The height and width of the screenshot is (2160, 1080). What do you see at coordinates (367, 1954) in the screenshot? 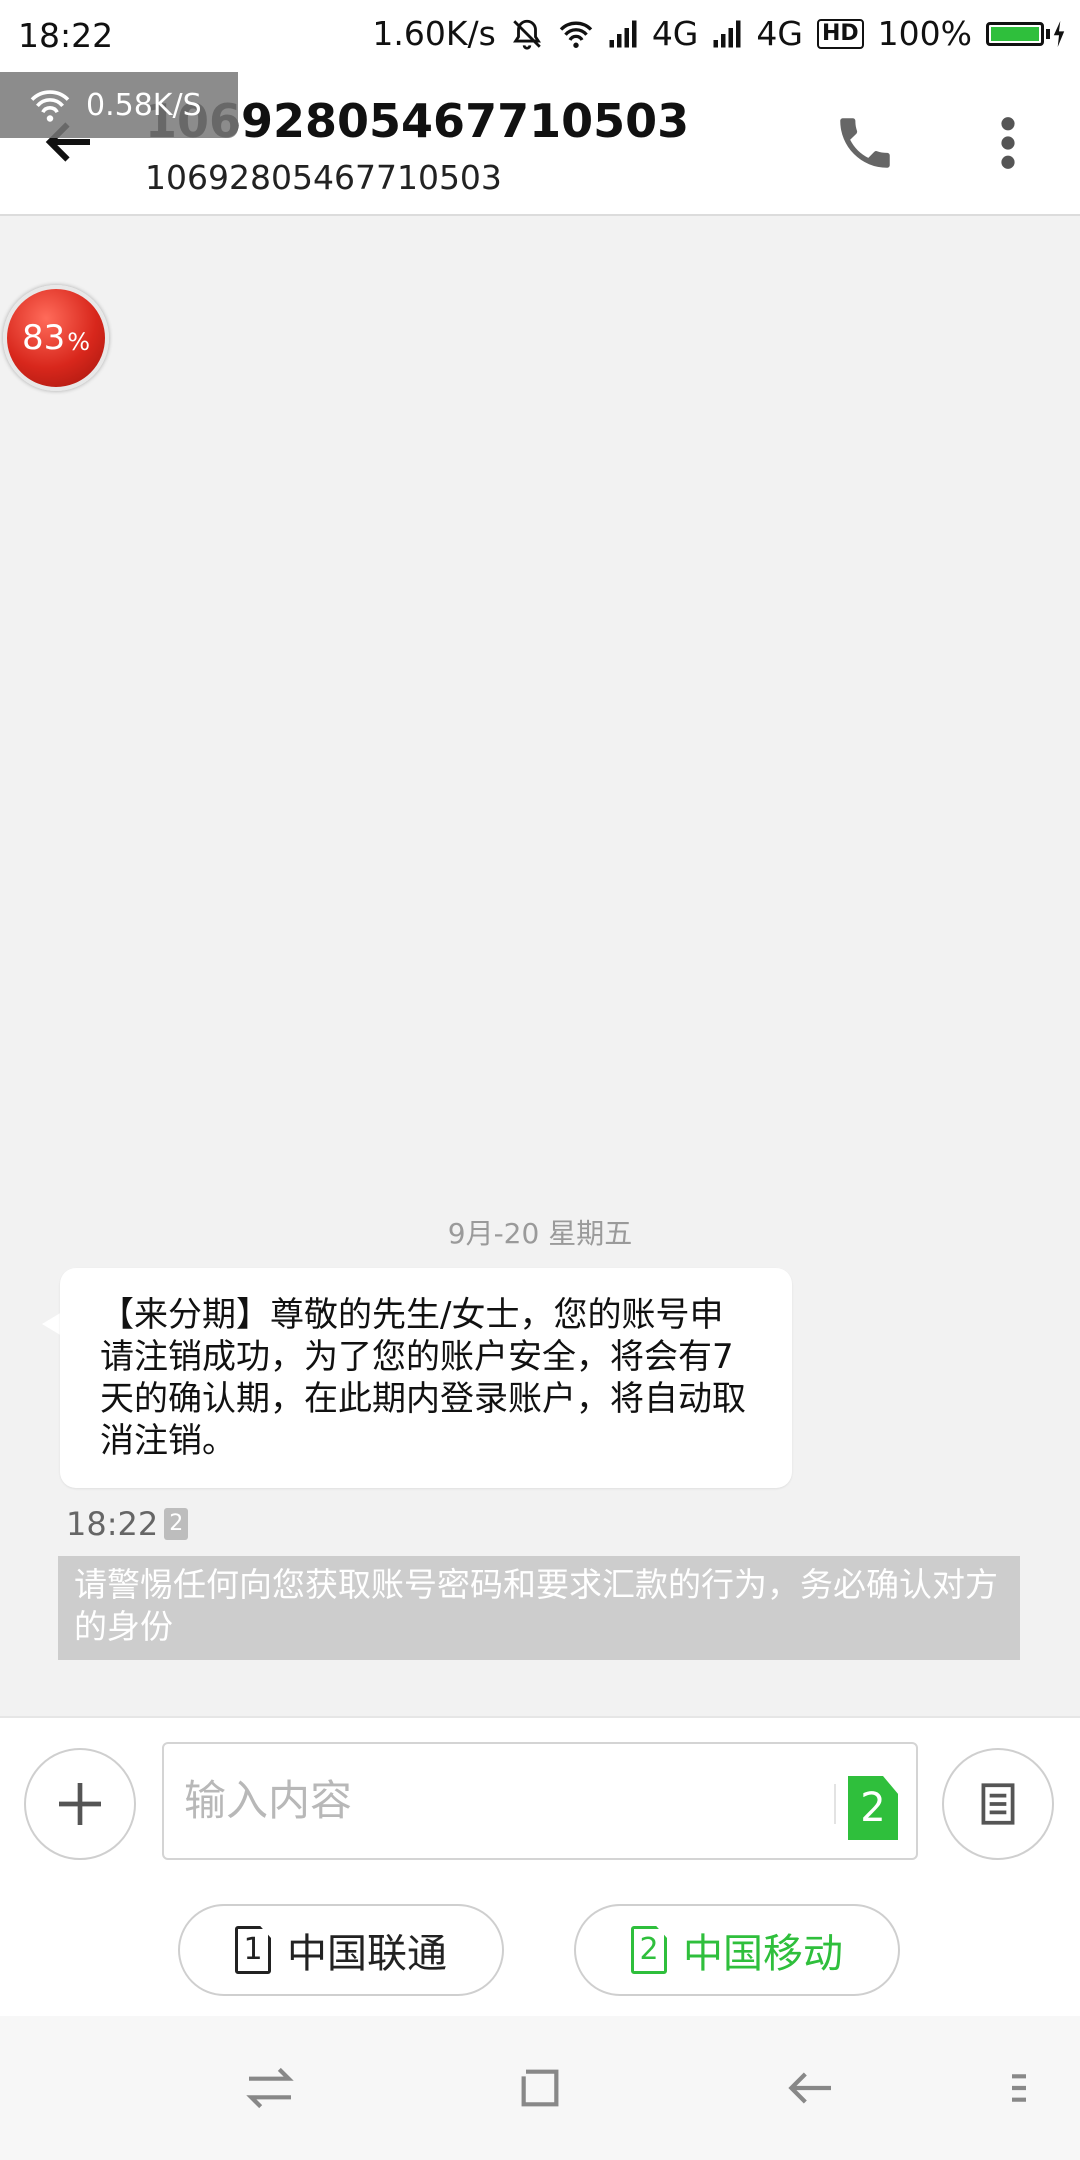
I see `sim1-label: 中国联通` at bounding box center [367, 1954].